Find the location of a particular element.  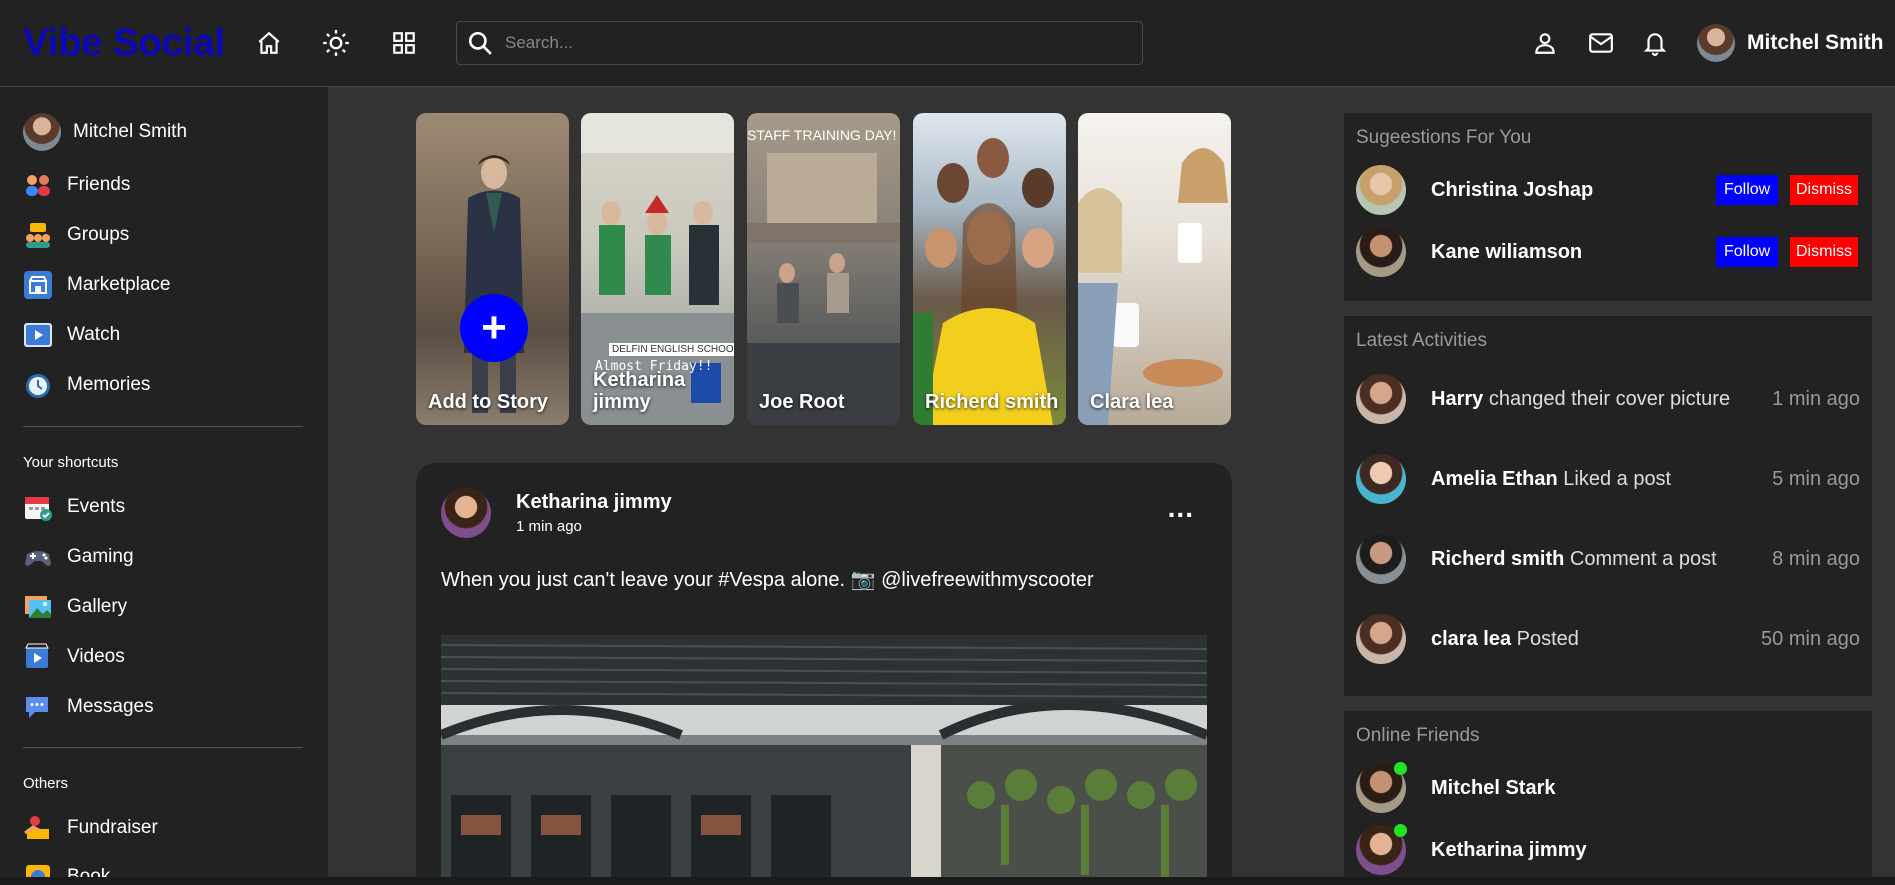

sidebar-item-label: Gallery is located at coordinates (97, 606).